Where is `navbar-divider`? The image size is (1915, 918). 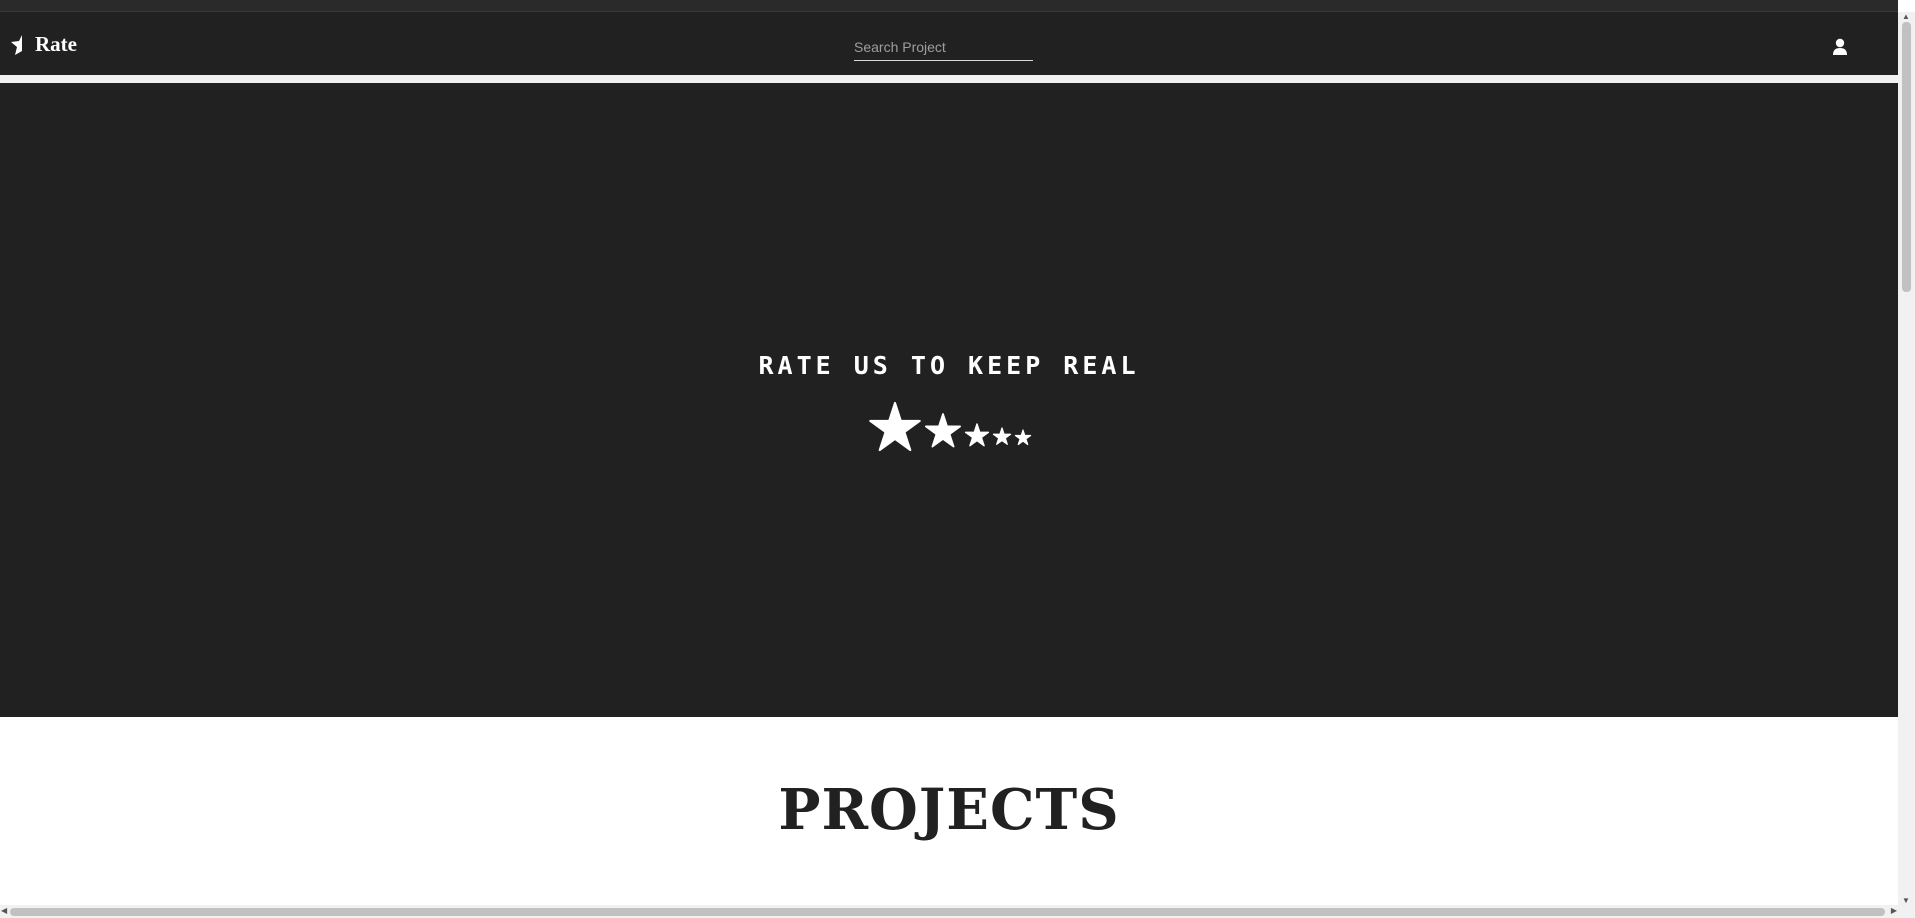
navbar-divider is located at coordinates (949, 79).